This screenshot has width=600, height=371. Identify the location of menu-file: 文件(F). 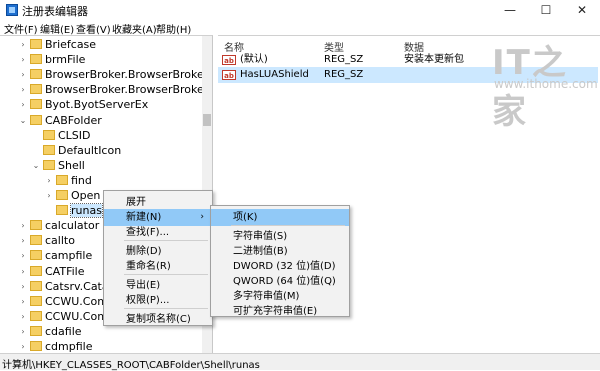
(21, 28).